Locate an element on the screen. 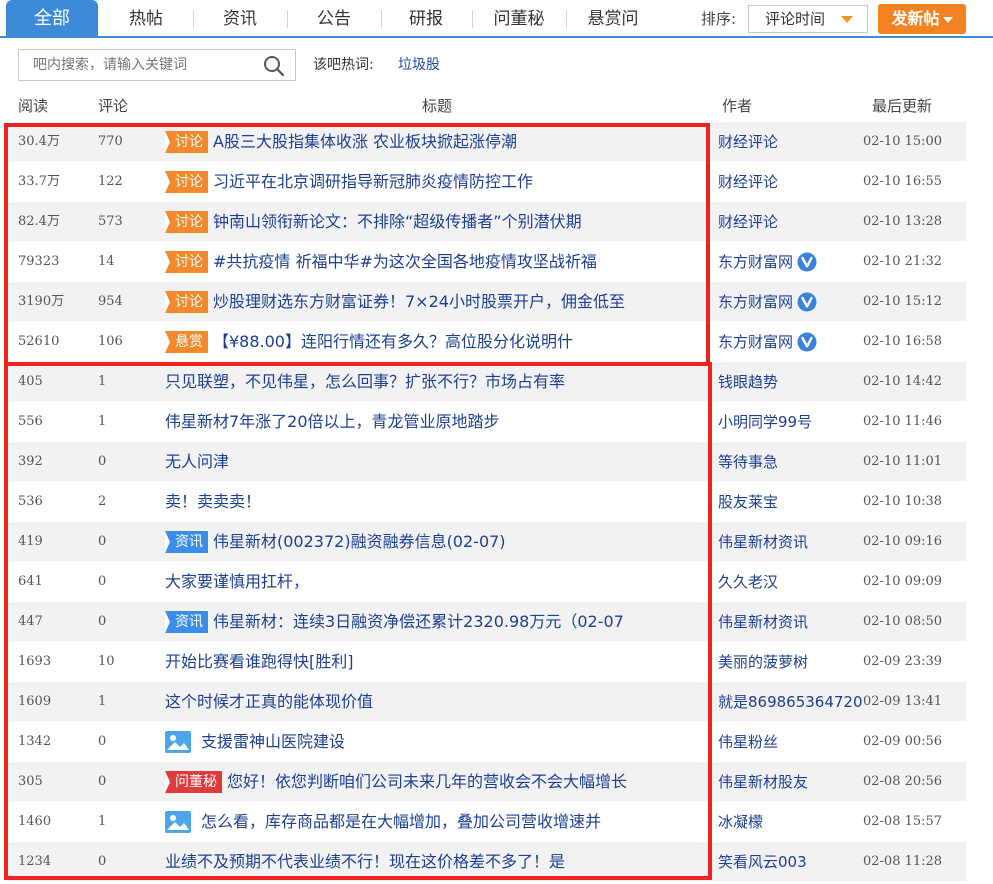 This screenshot has height=884, width=993. author-link: 小明同学99号 is located at coordinates (765, 422).